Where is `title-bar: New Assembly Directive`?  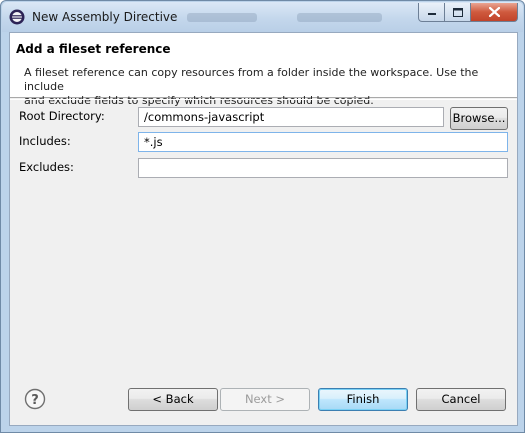 title-bar: New Assembly Directive is located at coordinates (262, 17).